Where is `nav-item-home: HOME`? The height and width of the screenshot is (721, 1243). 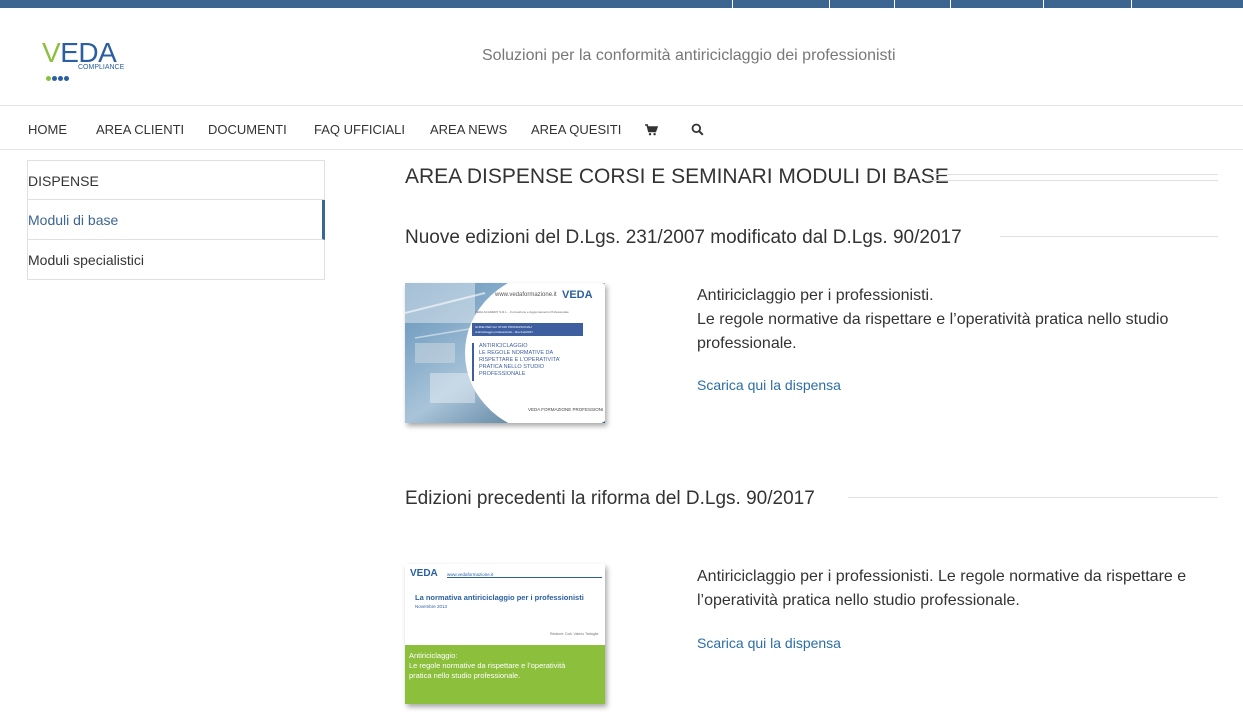
nav-item-home: HOME is located at coordinates (47, 129).